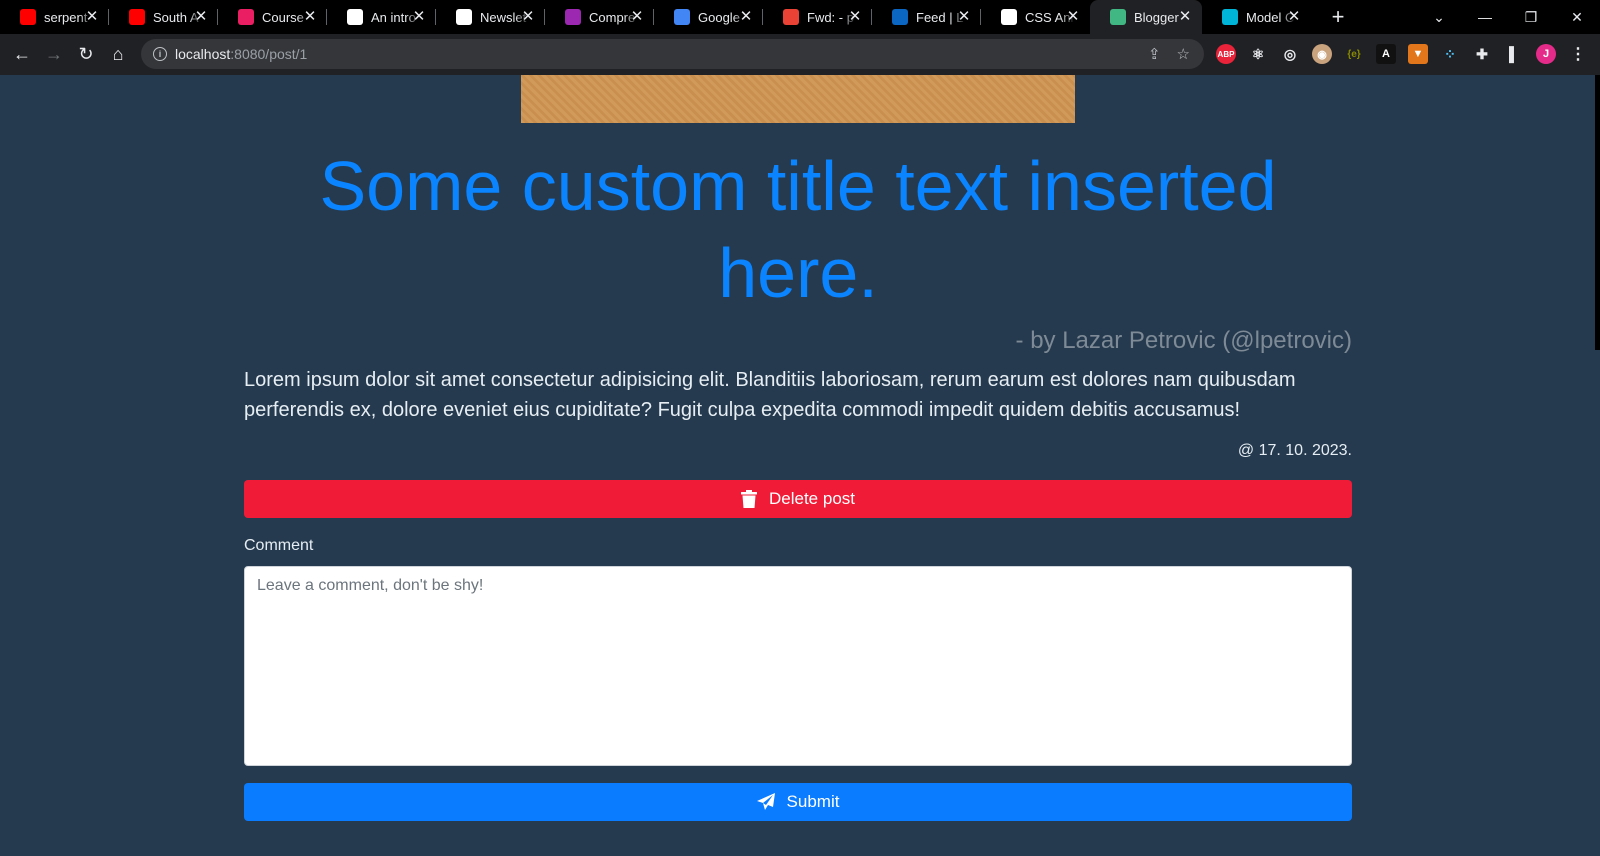 This screenshot has height=856, width=1600. Describe the element at coordinates (749, 499) in the screenshot. I see `trash-icon` at that location.